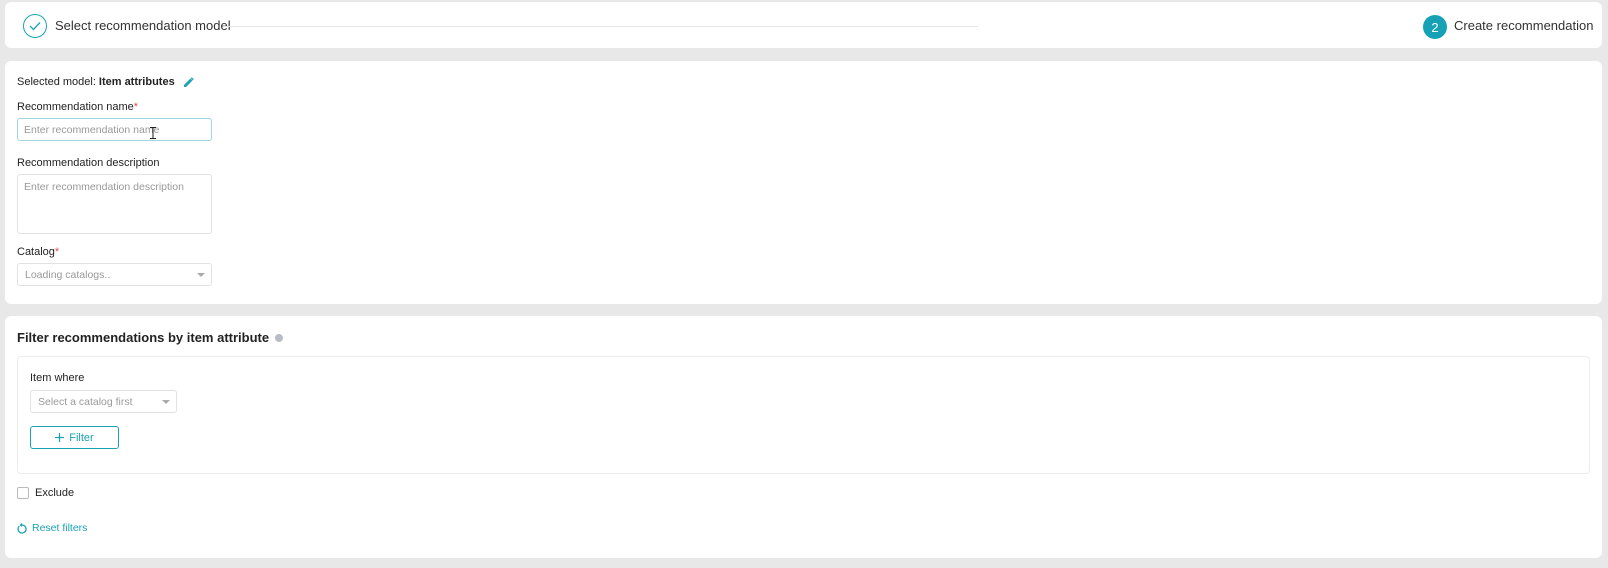 The height and width of the screenshot is (568, 1608). I want to click on catalog-label: Catalog*, so click(38, 252).